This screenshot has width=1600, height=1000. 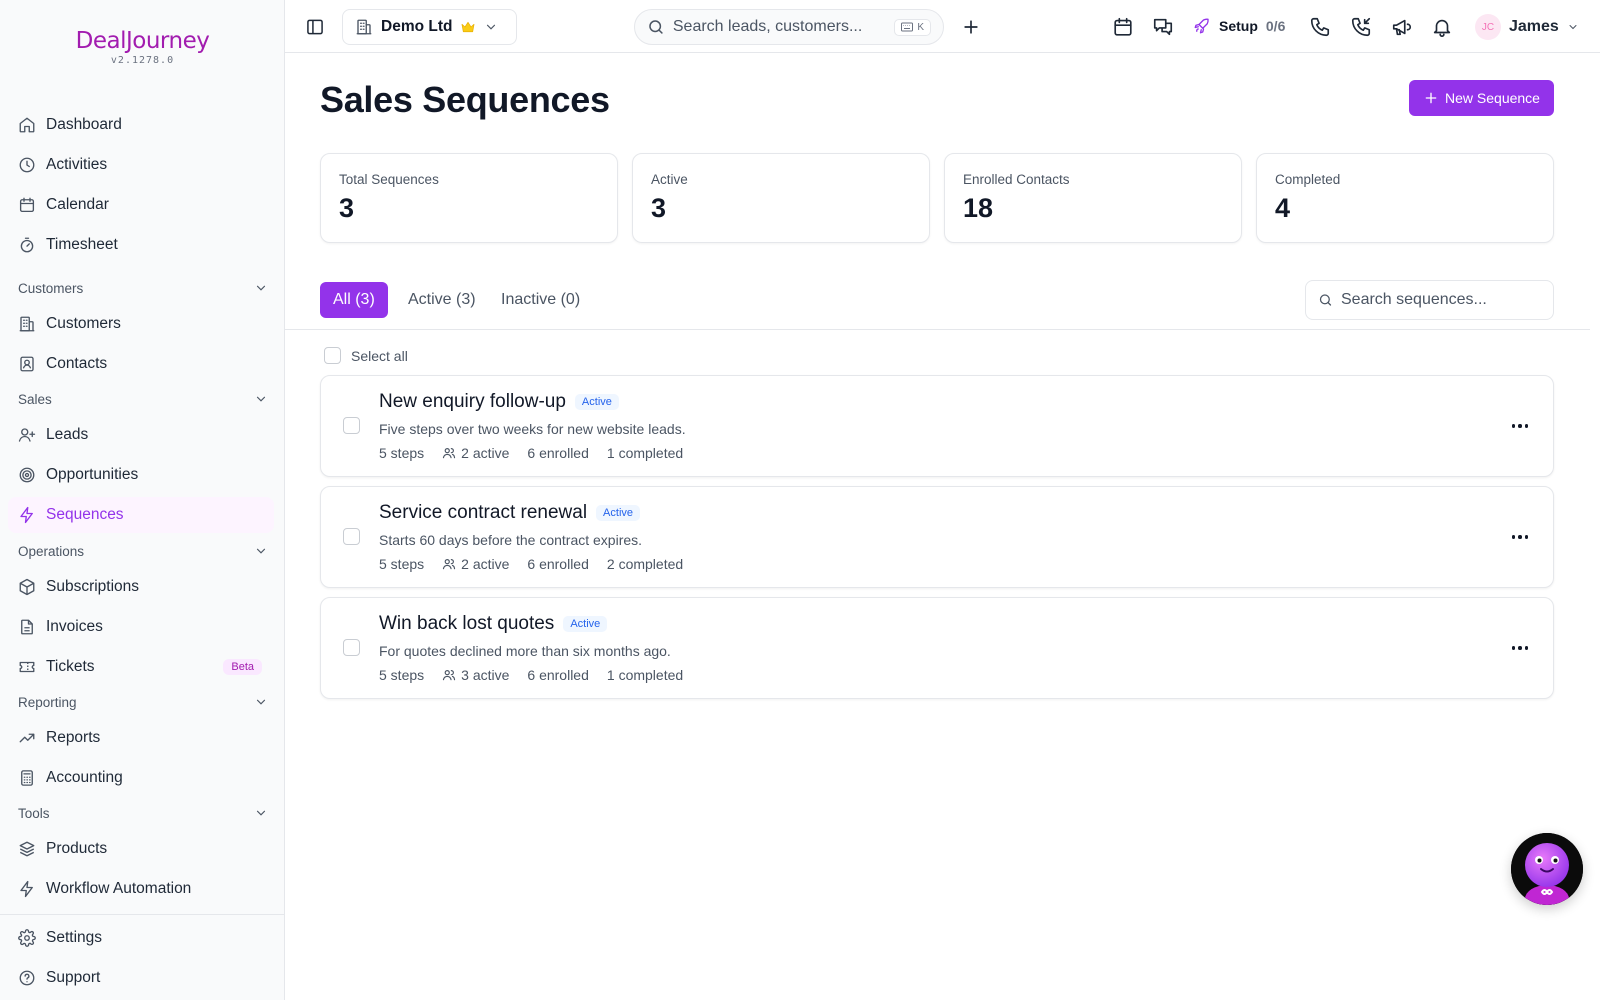 I want to click on toggle-sidebar-button, so click(x=315, y=27).